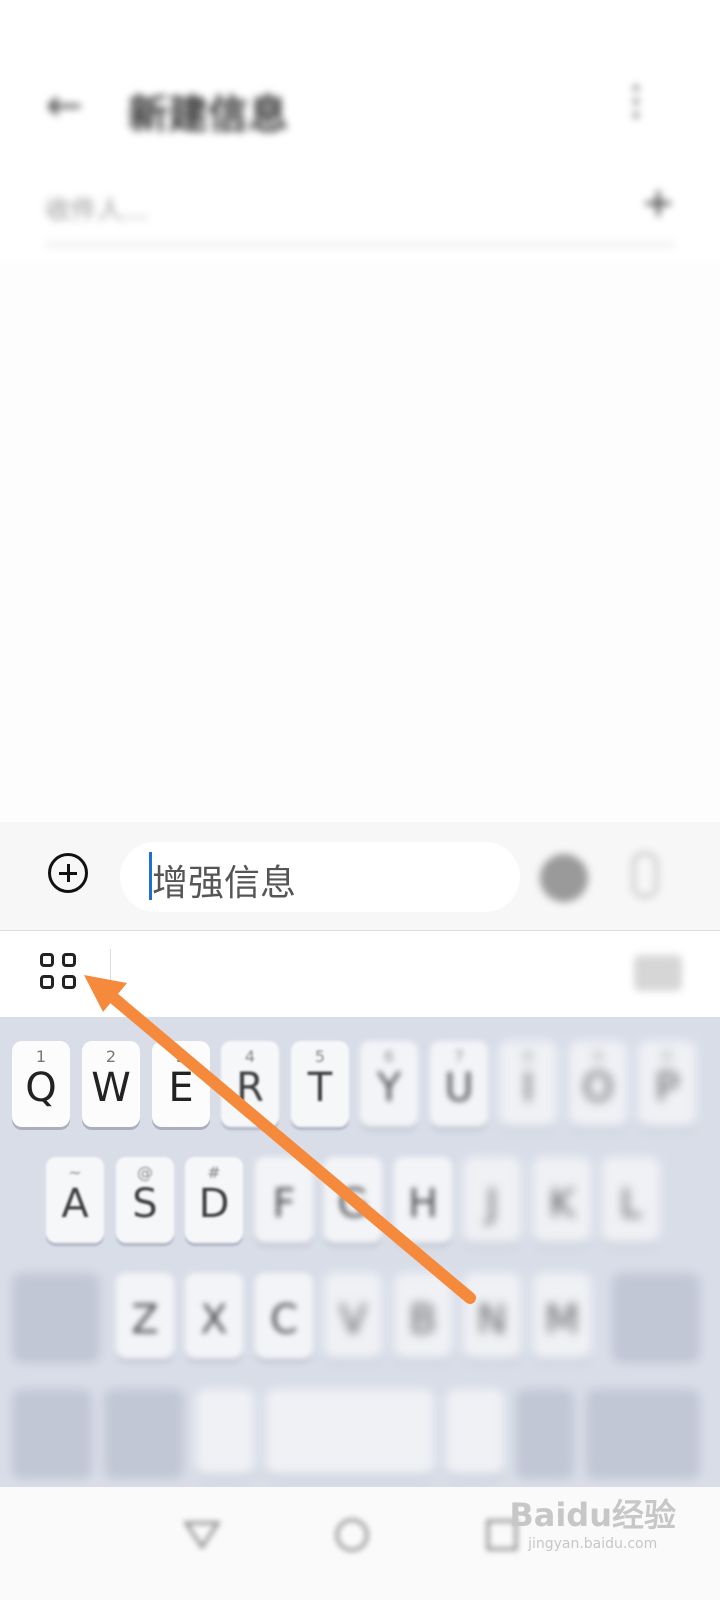 This screenshot has width=720, height=1600. I want to click on key-j: J, so click(492, 1200).